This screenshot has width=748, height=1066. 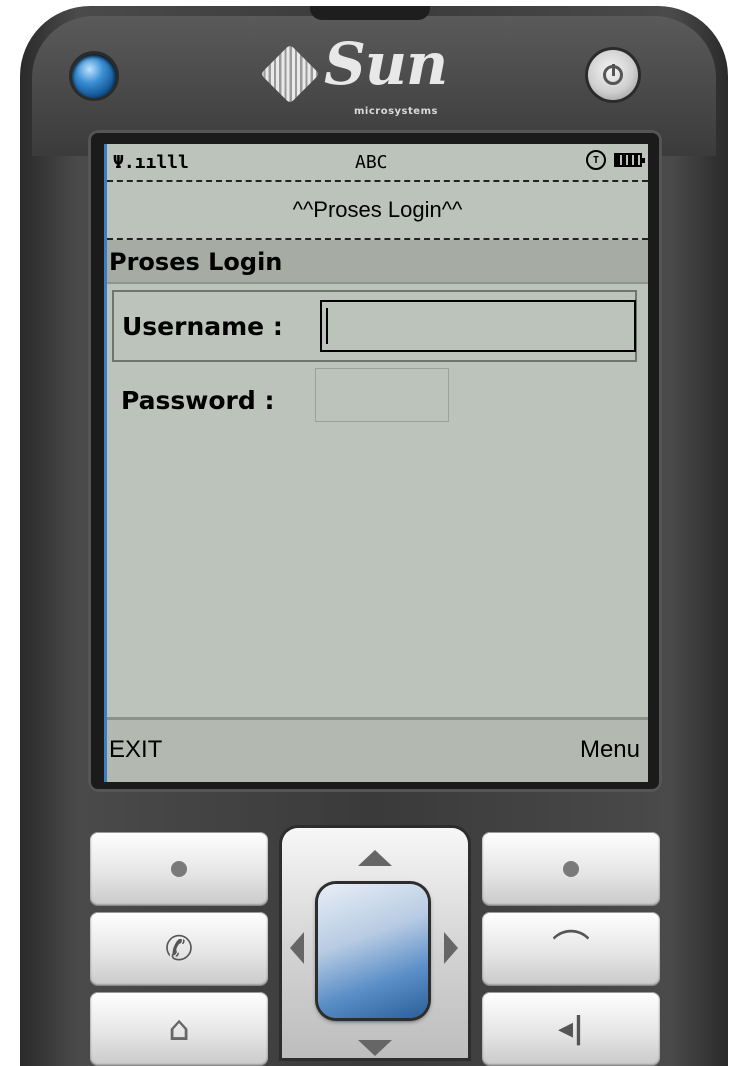 I want to click on username-row: Username :, so click(x=374, y=326).